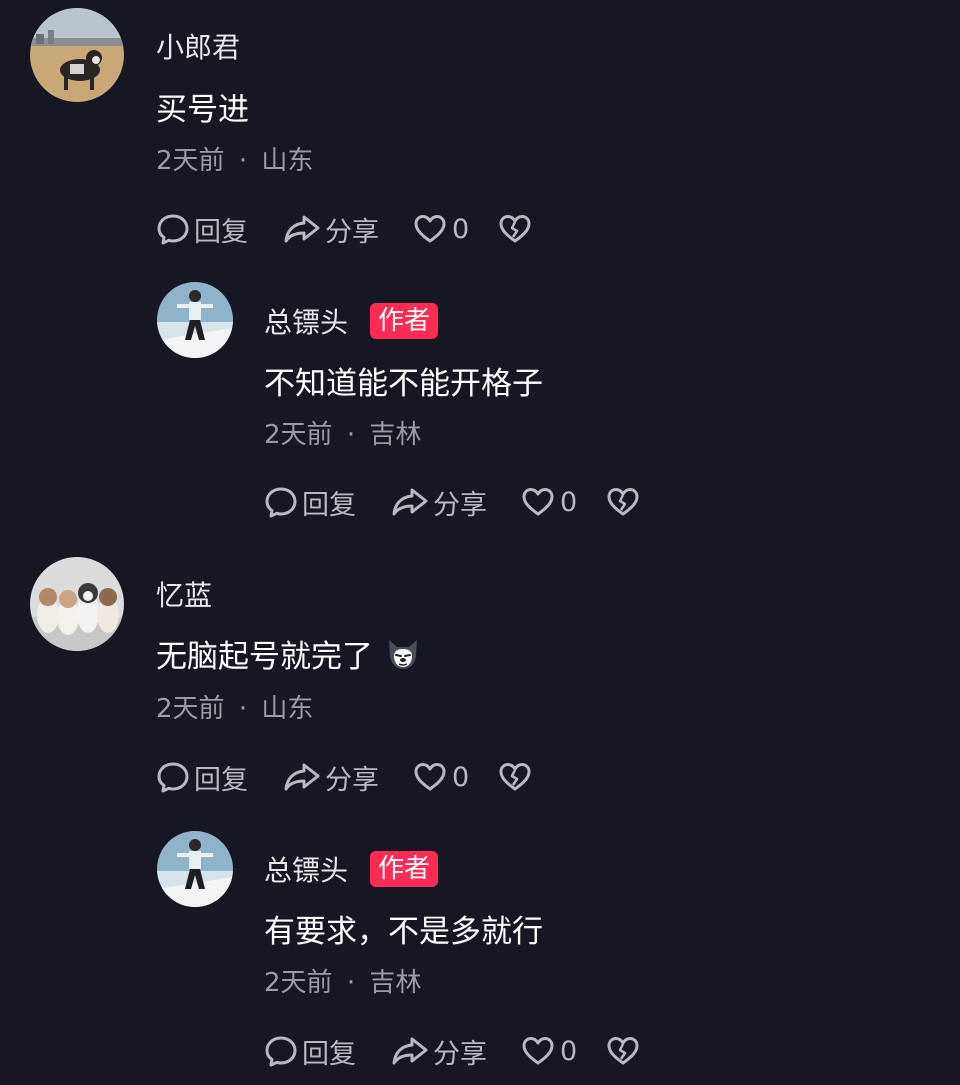 The width and height of the screenshot is (960, 1085). I want to click on comment-header: 忆蓝, so click(184, 594).